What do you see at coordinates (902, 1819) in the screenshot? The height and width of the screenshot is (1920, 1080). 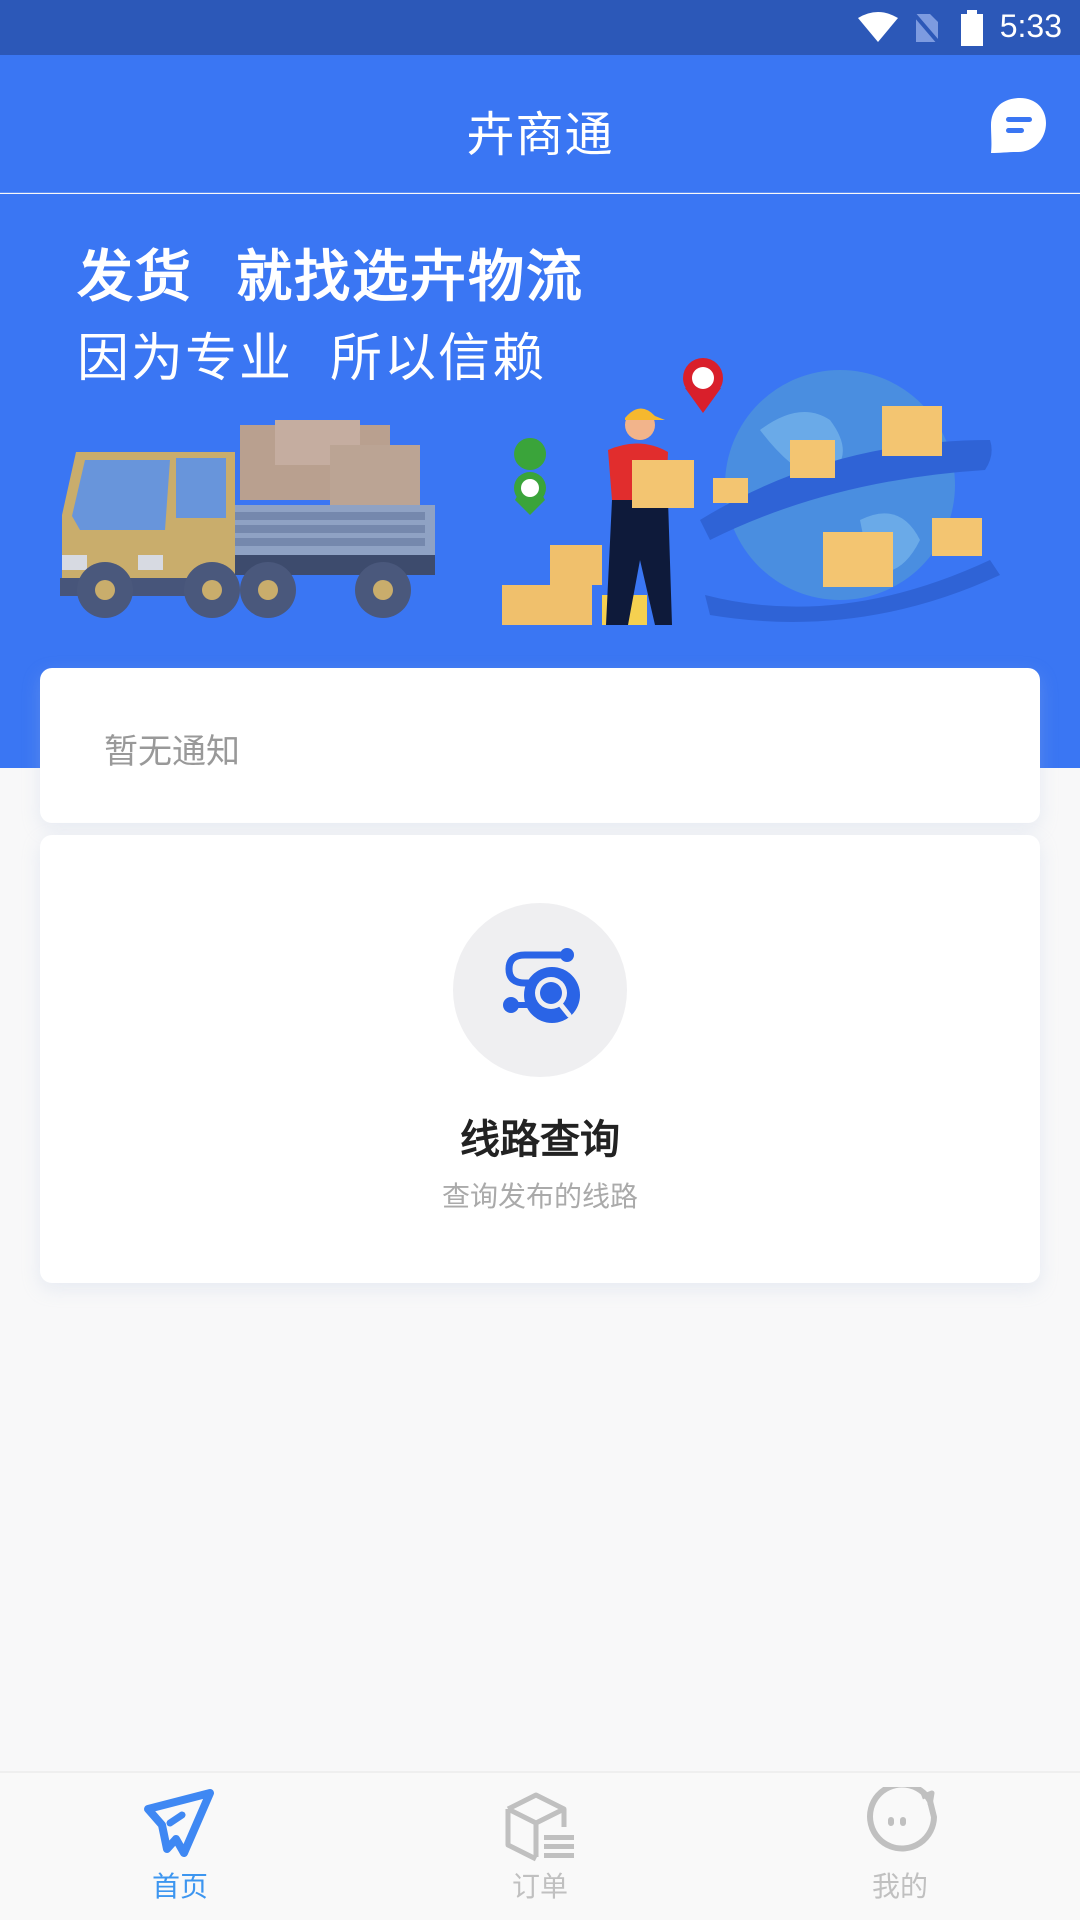 I see `face-bubble-icon` at bounding box center [902, 1819].